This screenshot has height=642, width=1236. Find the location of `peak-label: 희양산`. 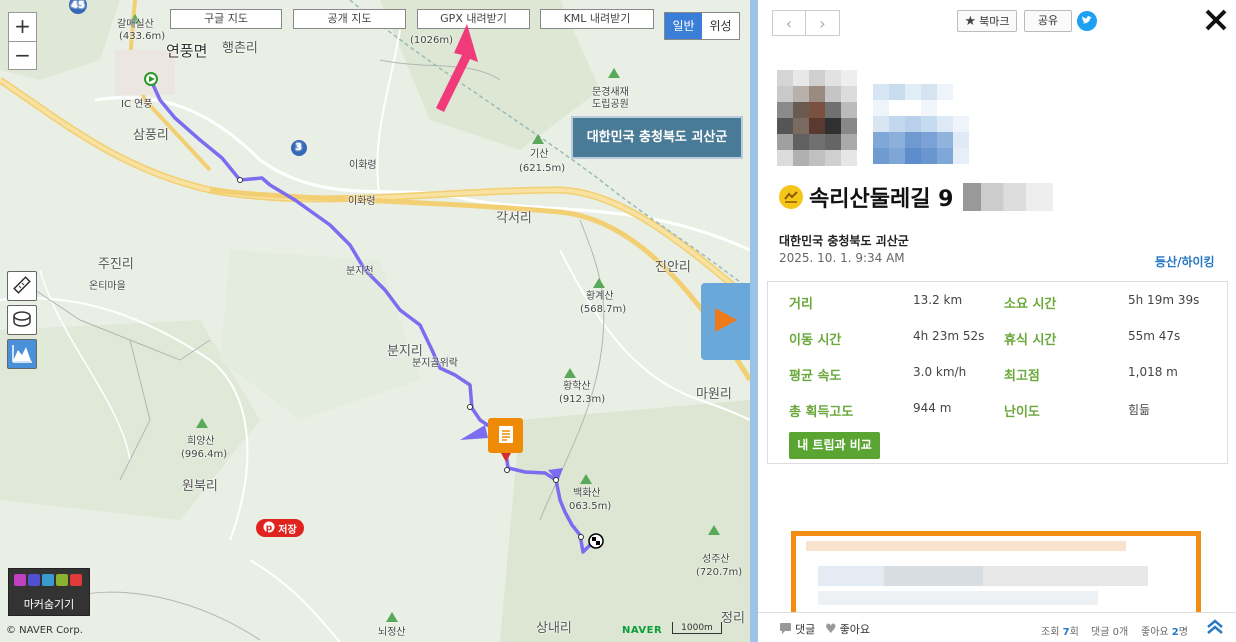

peak-label: 희양산 is located at coordinates (201, 441).